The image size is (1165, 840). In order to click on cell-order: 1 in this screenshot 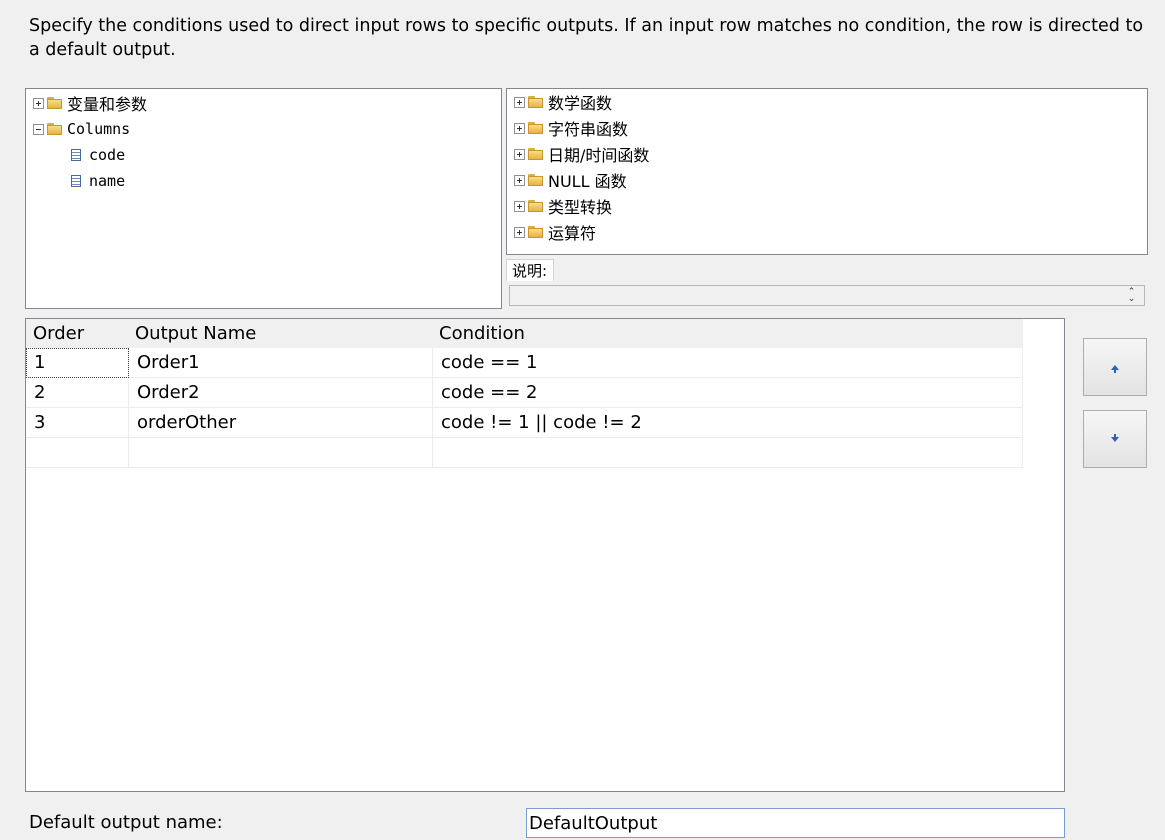, I will do `click(77, 363)`.